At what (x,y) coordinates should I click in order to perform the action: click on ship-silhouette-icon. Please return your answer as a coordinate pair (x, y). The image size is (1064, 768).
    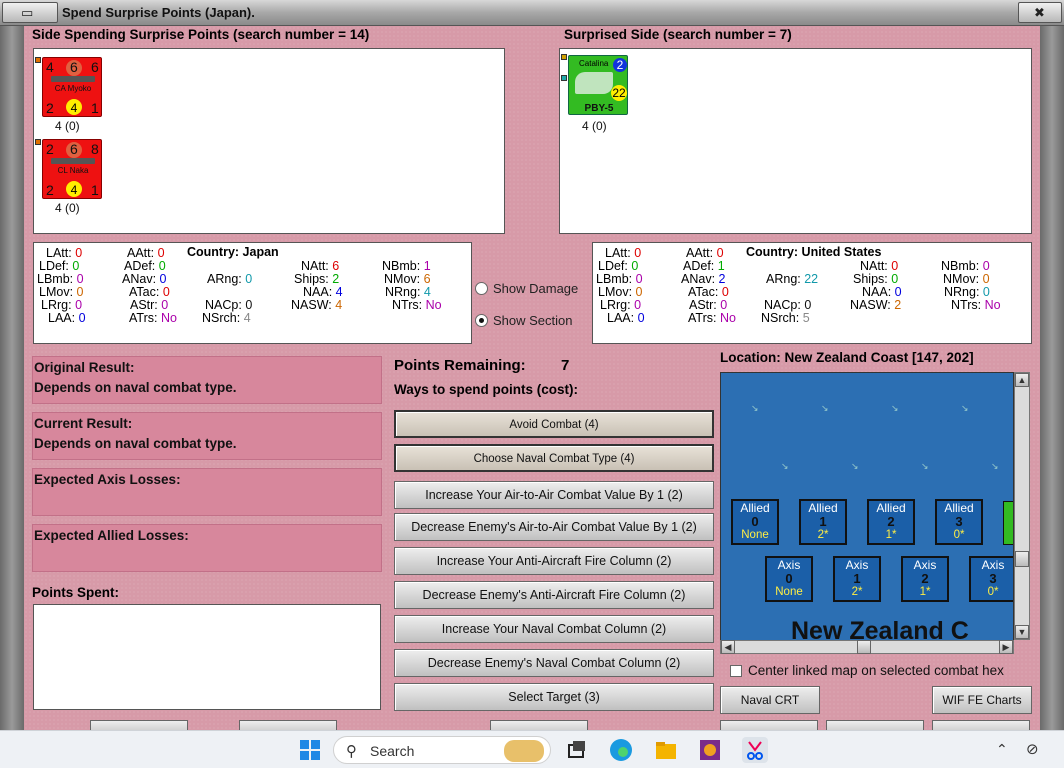
    Looking at the image, I should click on (73, 79).